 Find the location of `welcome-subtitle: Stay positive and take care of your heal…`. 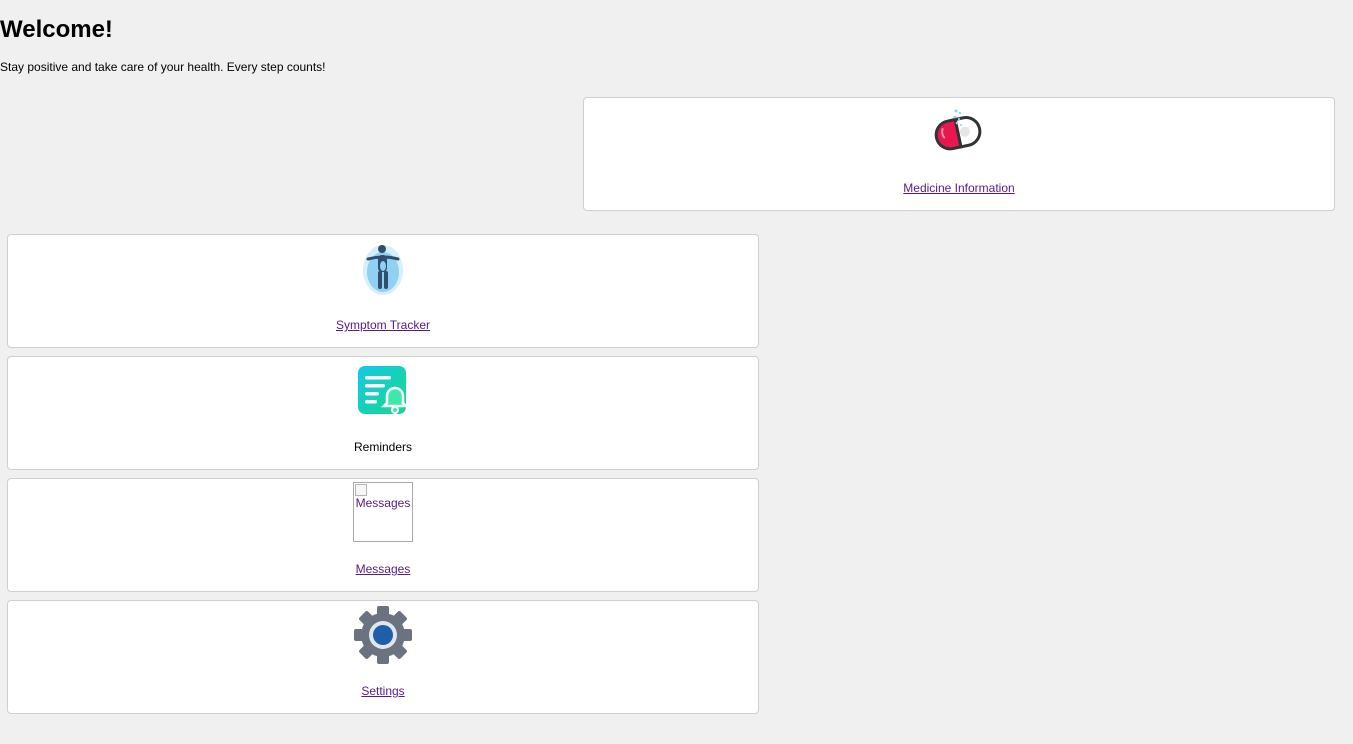

welcome-subtitle: Stay positive and take care of your heal… is located at coordinates (163, 67).